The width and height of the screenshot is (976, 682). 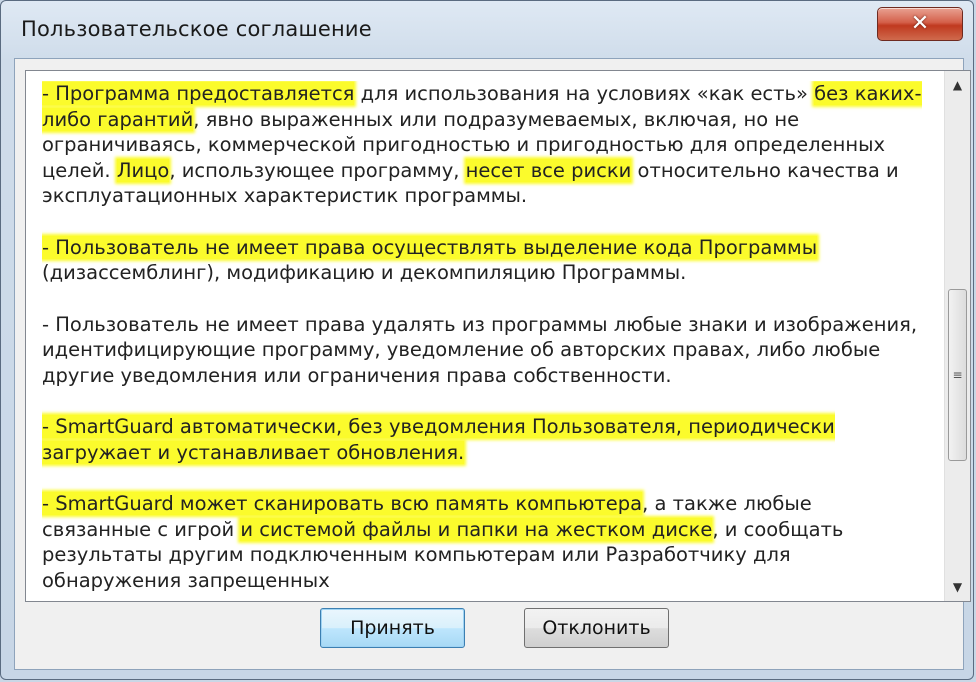 I want to click on scroll-up-button: ▲, so click(x=957, y=85).